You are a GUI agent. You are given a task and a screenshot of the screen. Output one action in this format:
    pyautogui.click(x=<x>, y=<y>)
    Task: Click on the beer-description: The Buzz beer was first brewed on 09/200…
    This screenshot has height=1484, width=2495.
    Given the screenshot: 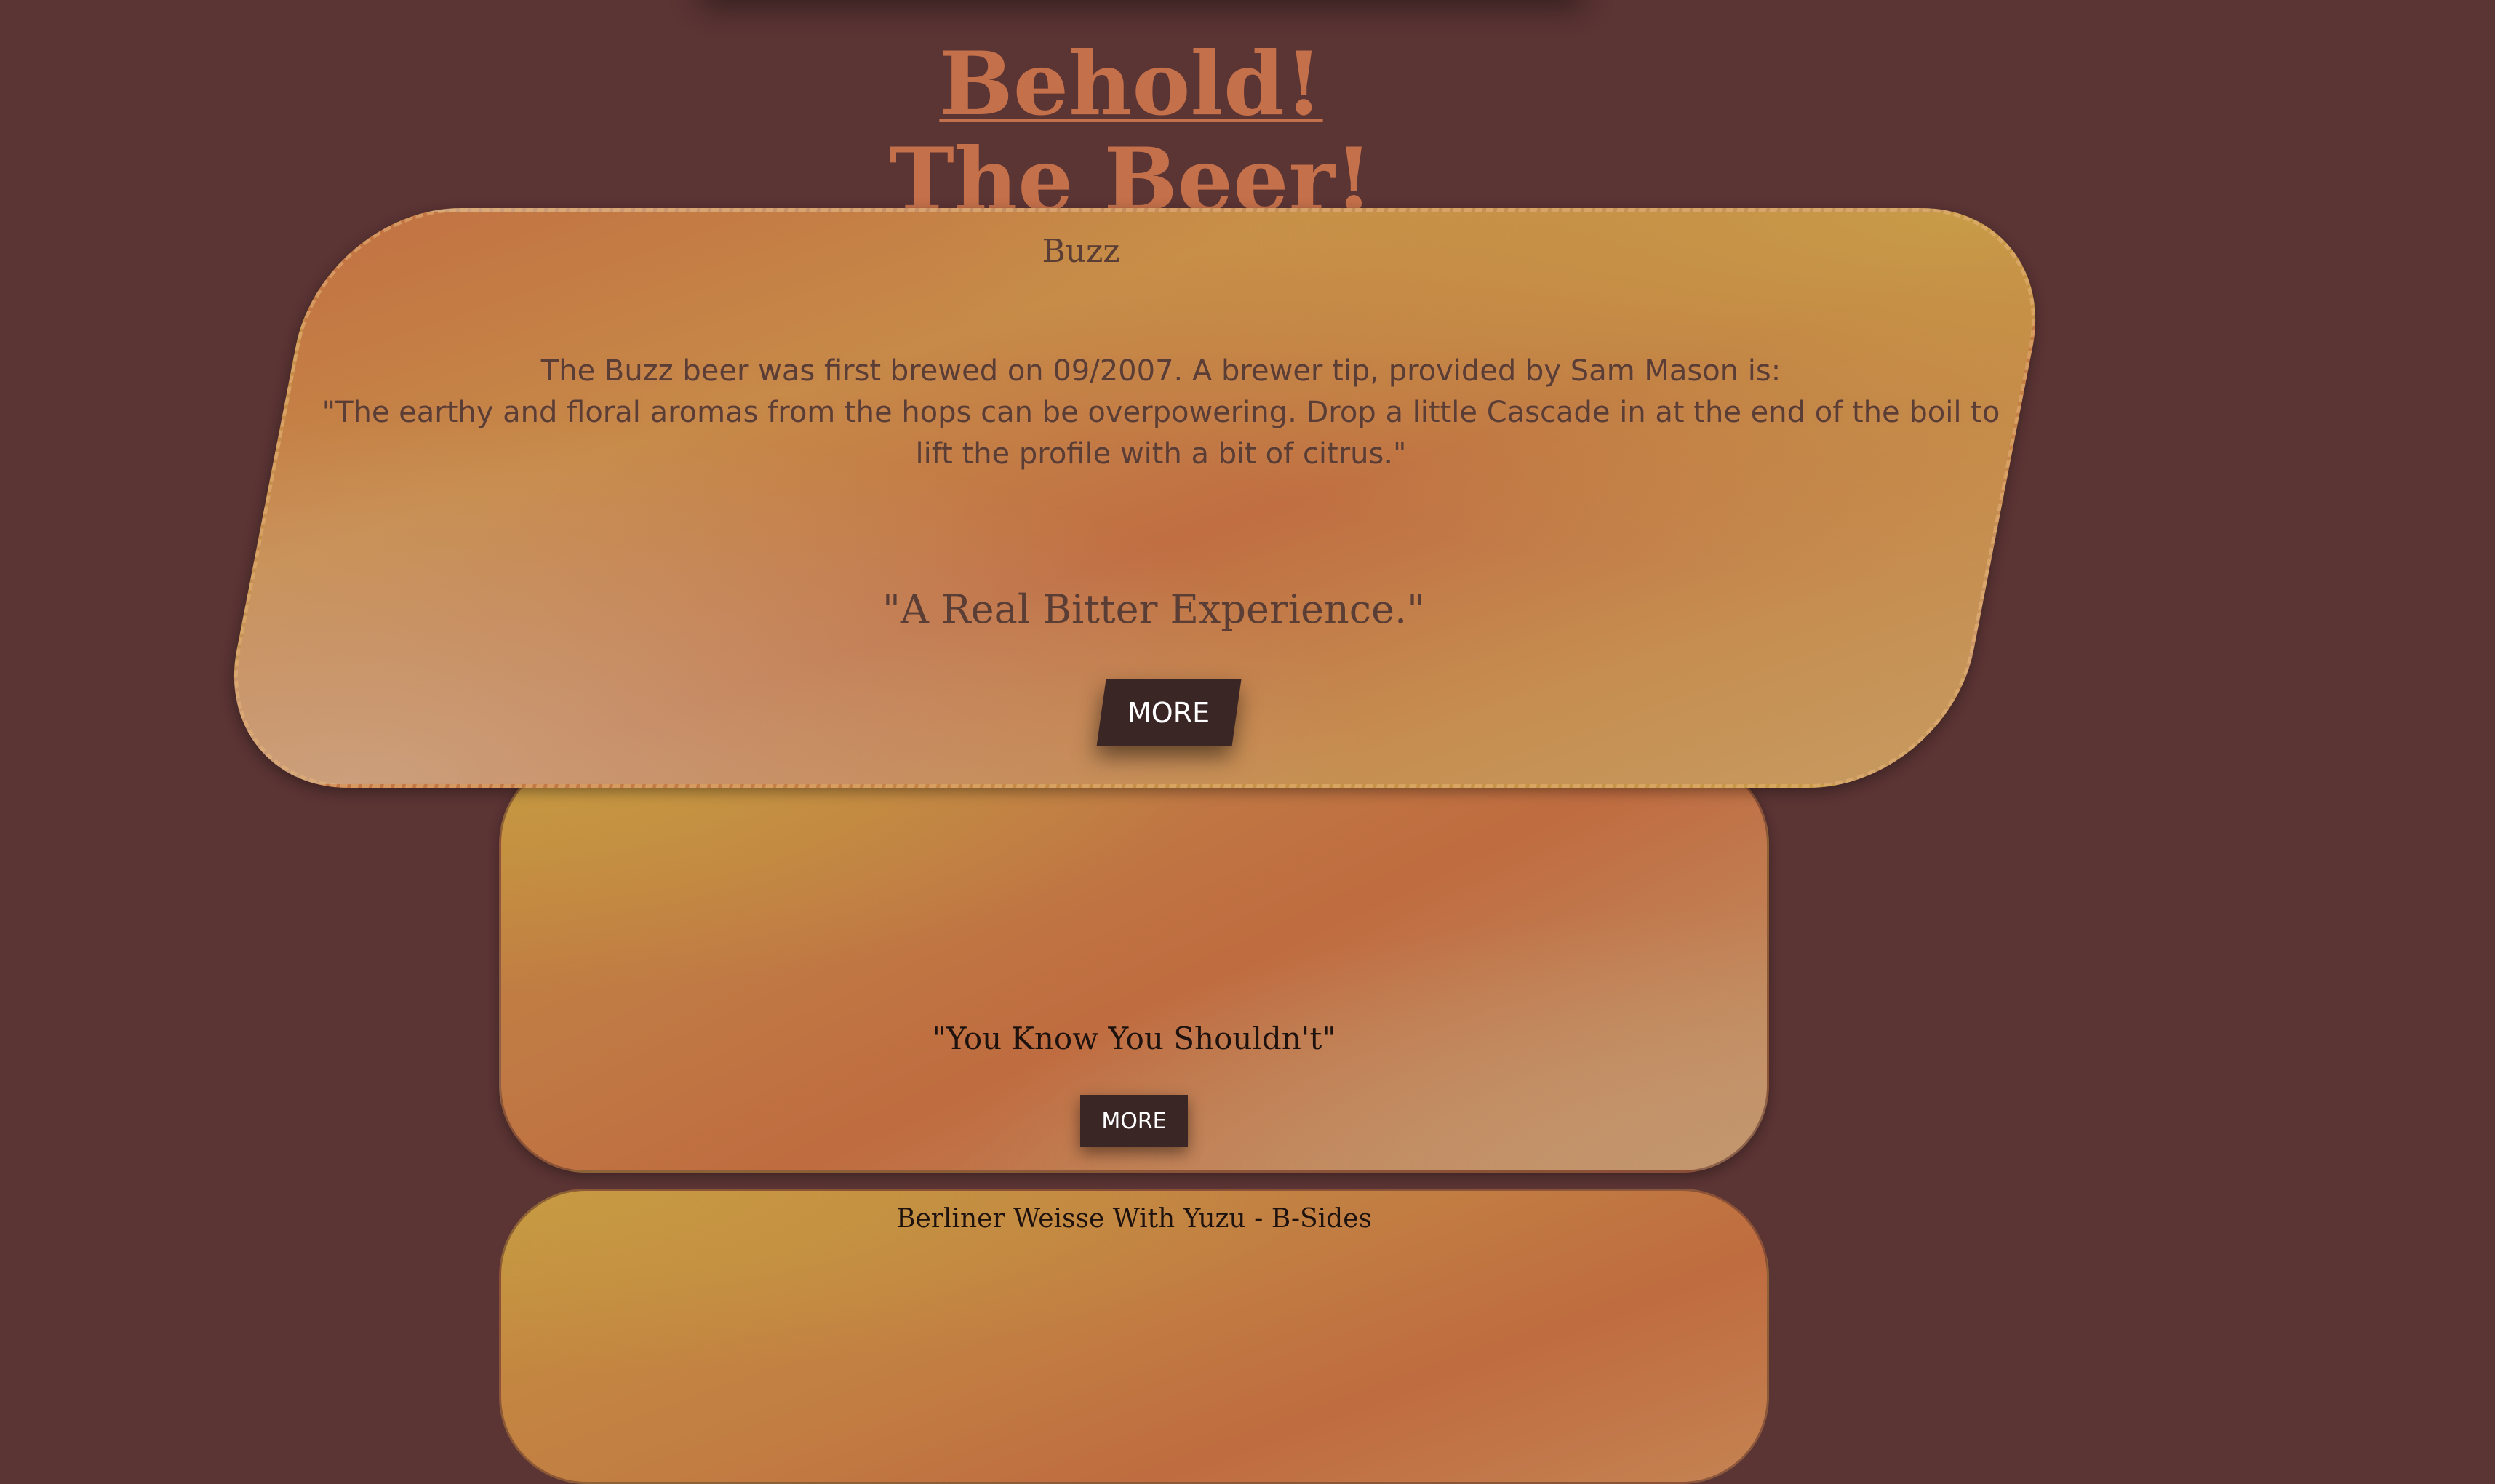 What is the action you would take?
    pyautogui.click(x=1161, y=413)
    